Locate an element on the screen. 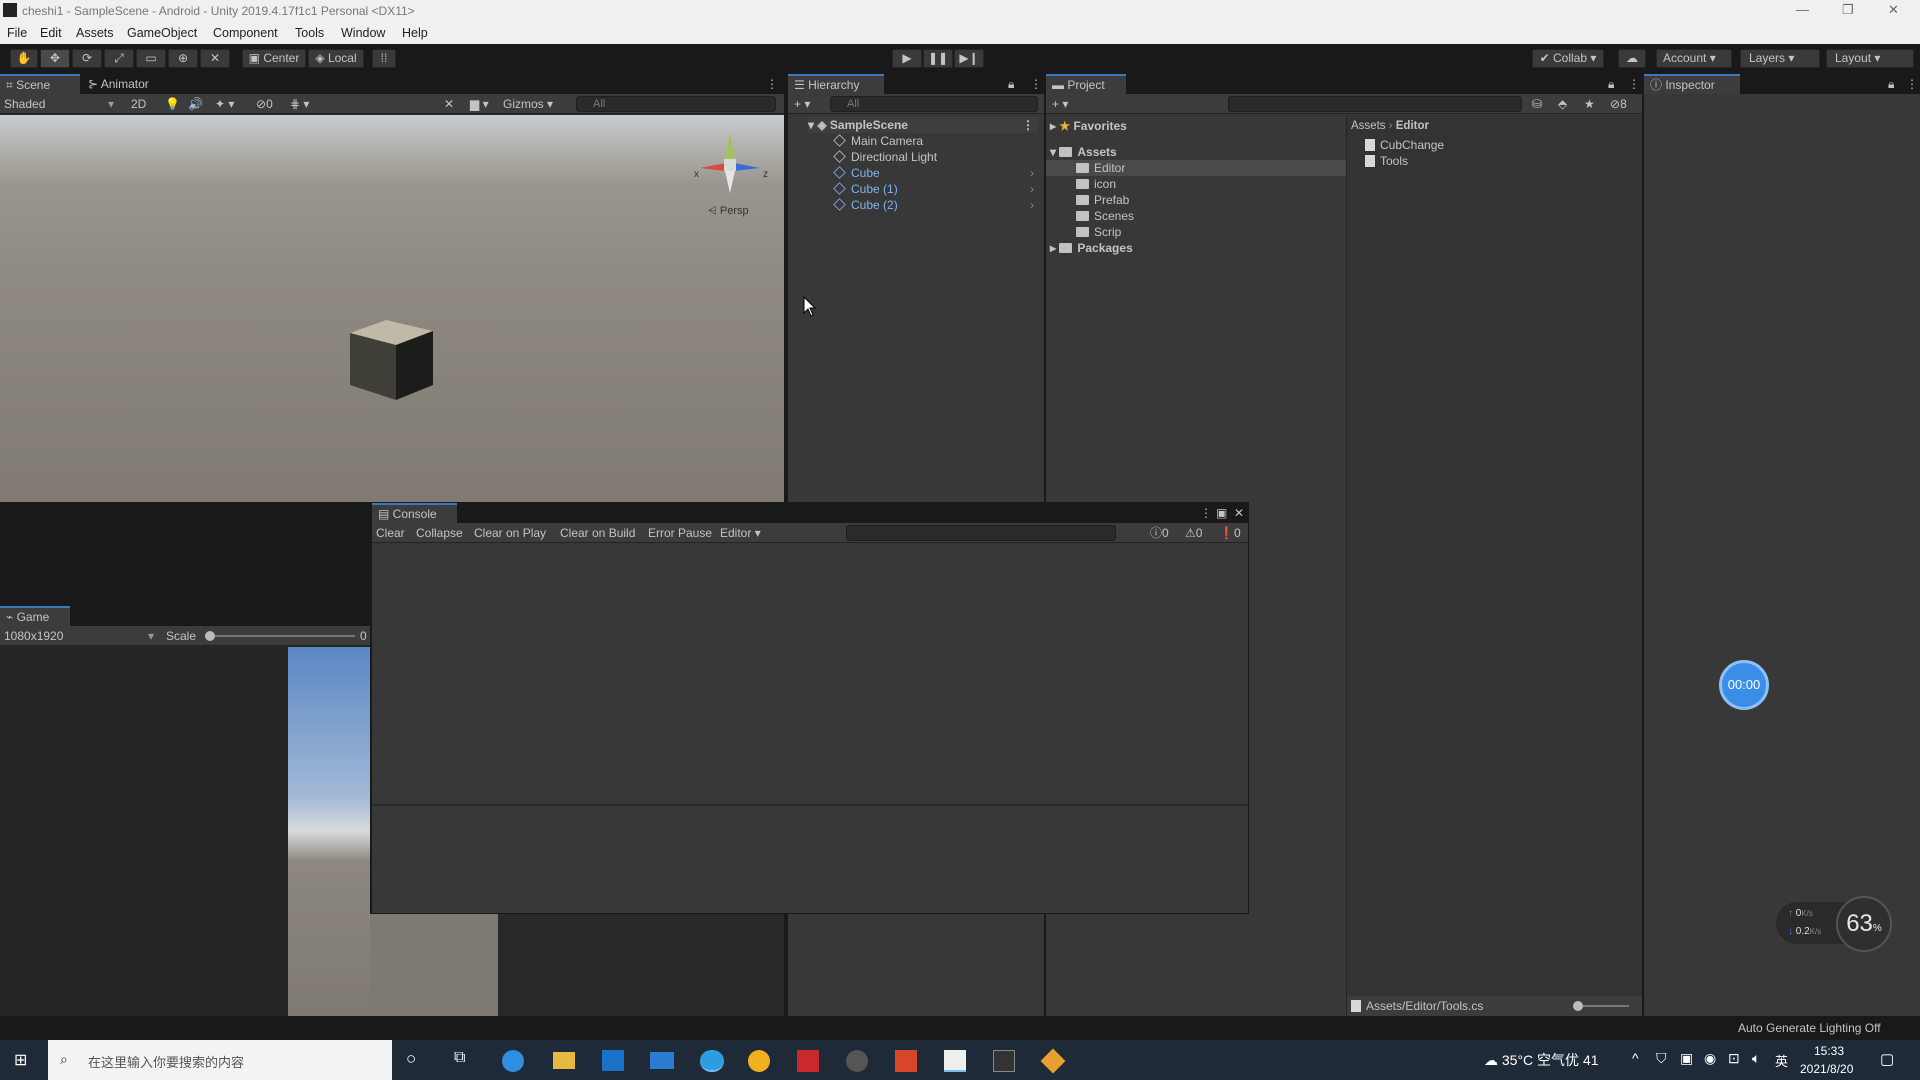 Image resolution: width=1920 pixels, height=1080 pixels. audio-toggle-icon: 🔊 is located at coordinates (195, 104).